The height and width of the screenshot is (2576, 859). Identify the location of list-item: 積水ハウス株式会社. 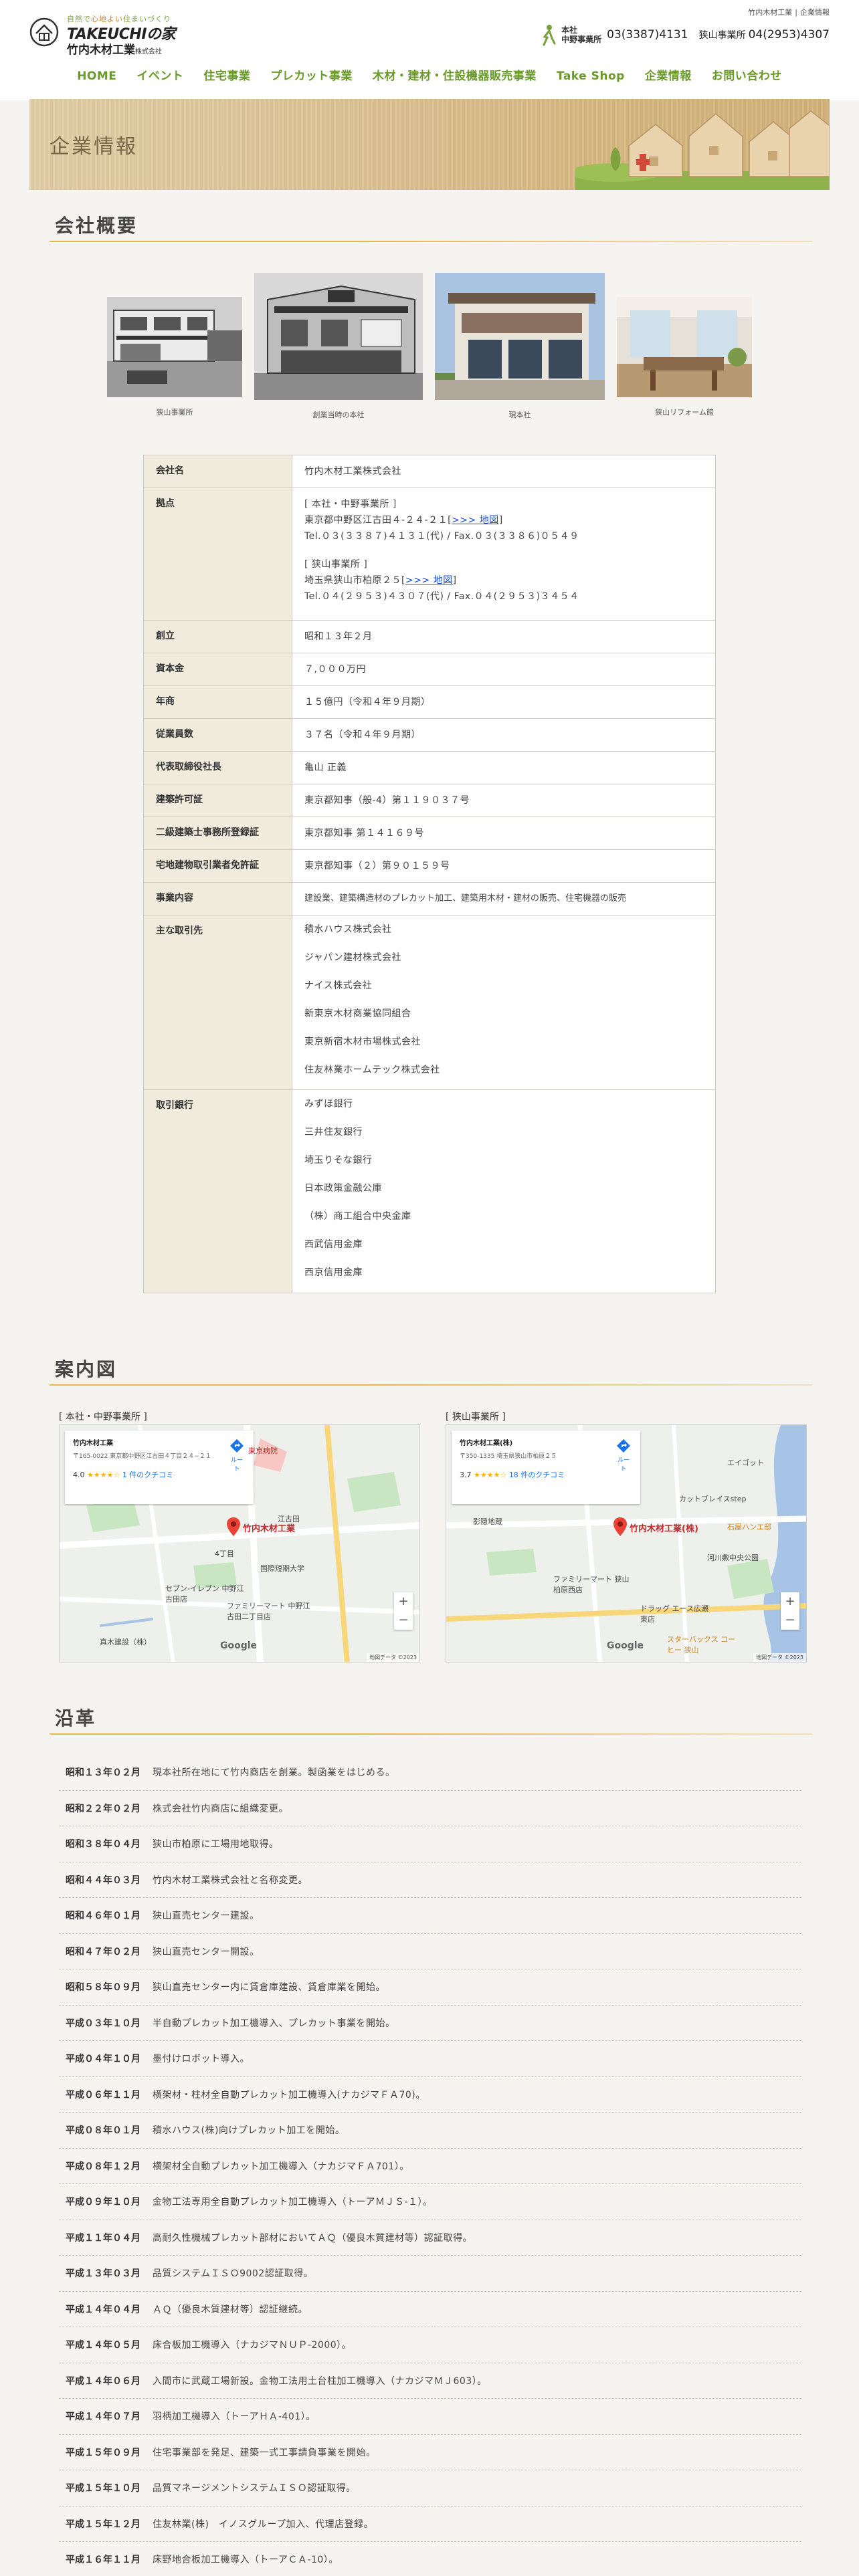
(348, 929).